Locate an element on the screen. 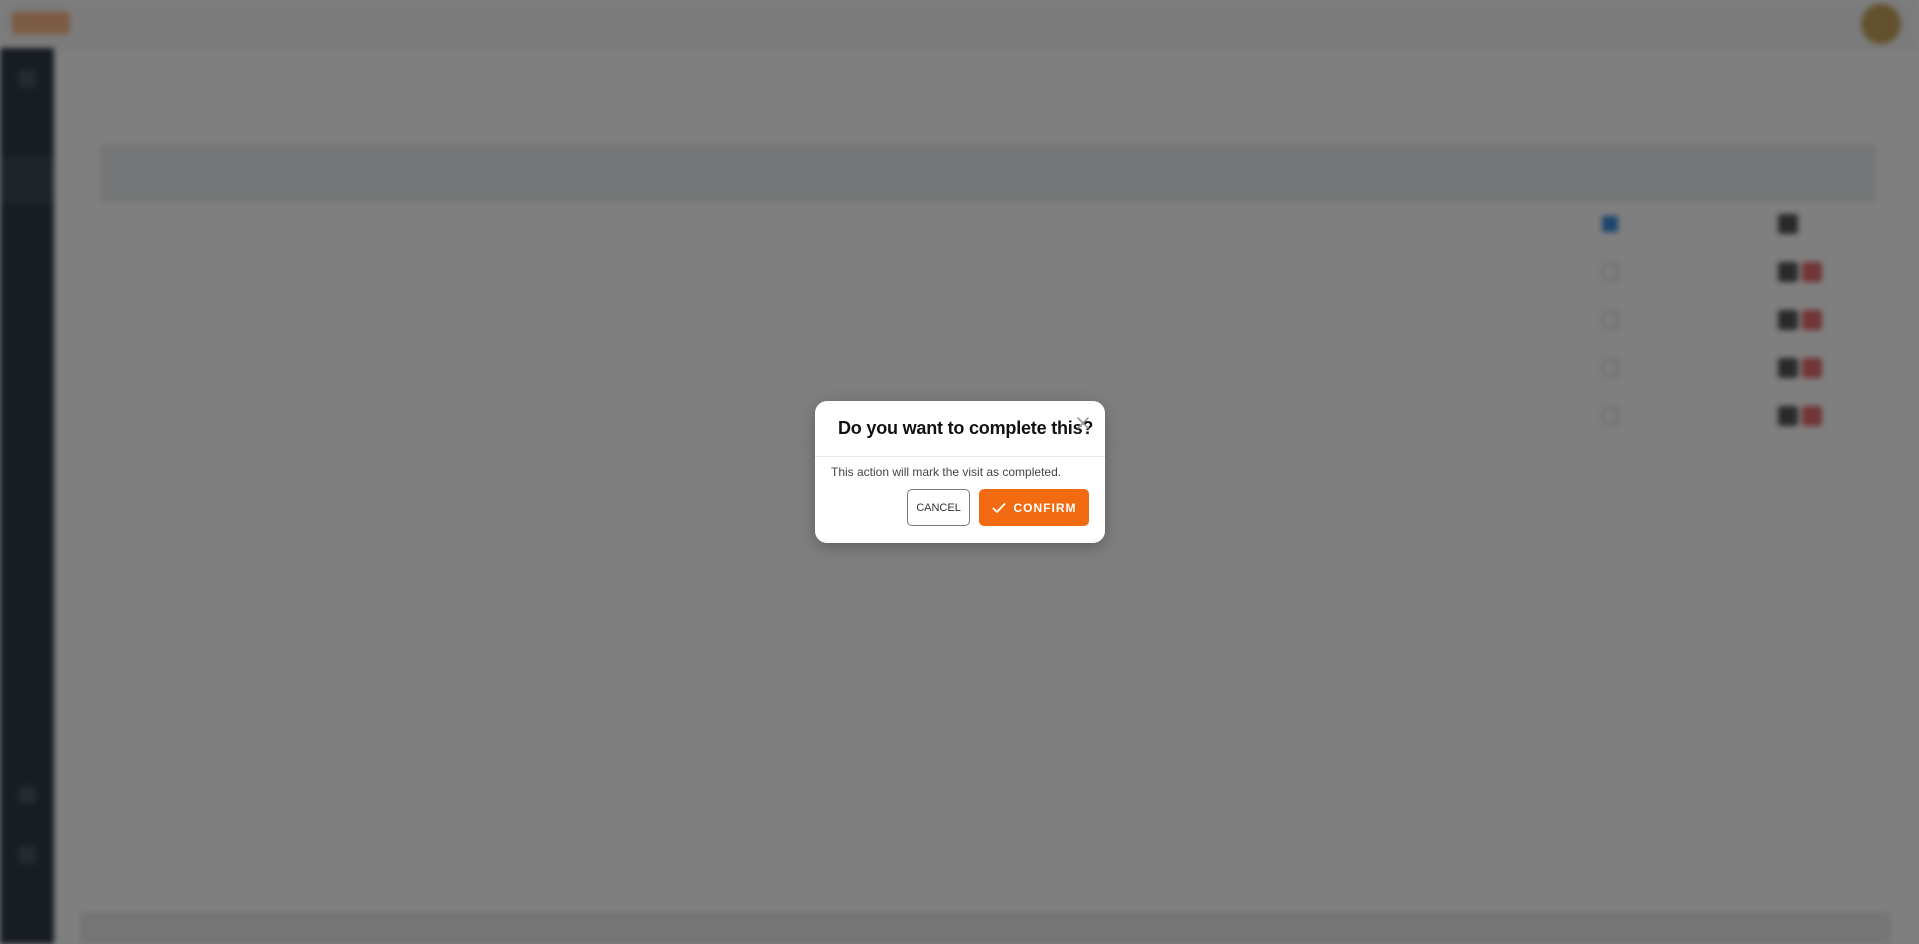 The image size is (1919, 944). close-icon is located at coordinates (1083, 423).